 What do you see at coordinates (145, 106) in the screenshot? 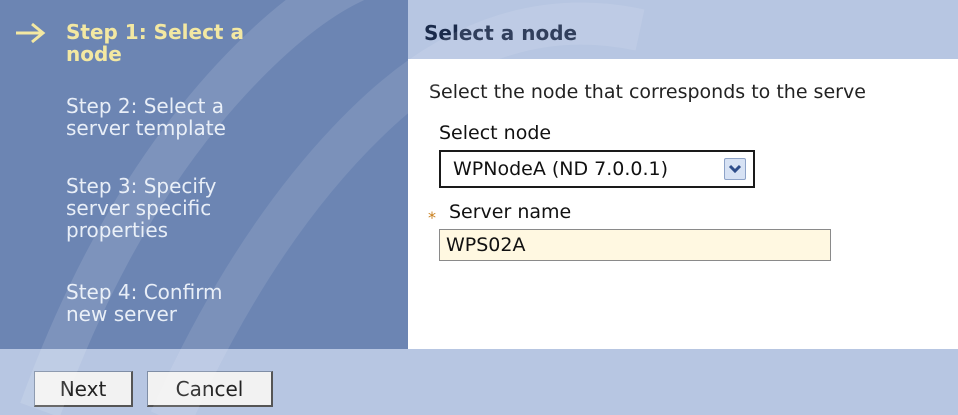
I see `wizard-step-2-line1: Step 2: Select a` at bounding box center [145, 106].